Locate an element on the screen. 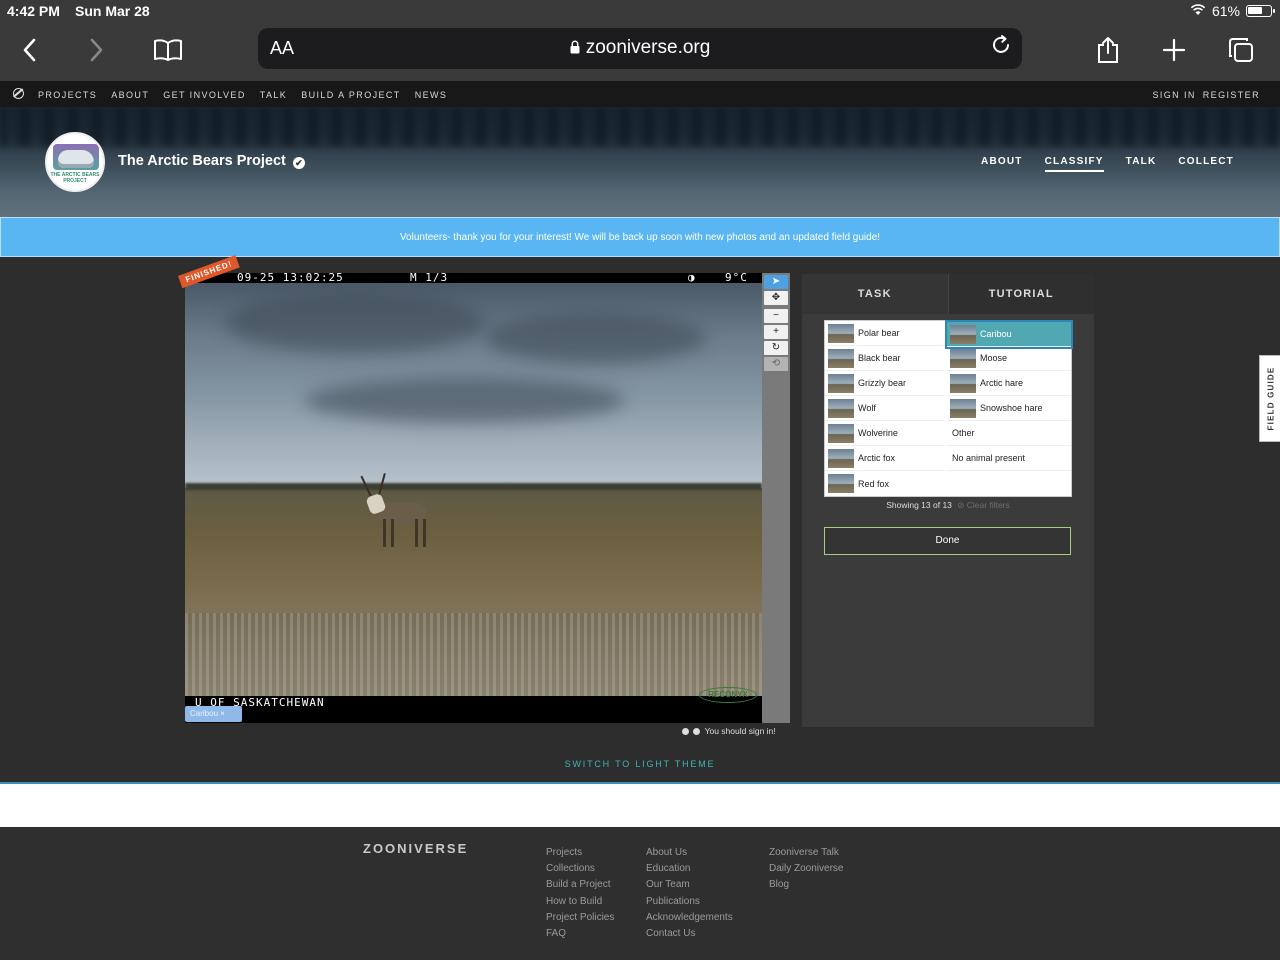  auth-links: SIGN IN REGISTER is located at coordinates (1206, 95).